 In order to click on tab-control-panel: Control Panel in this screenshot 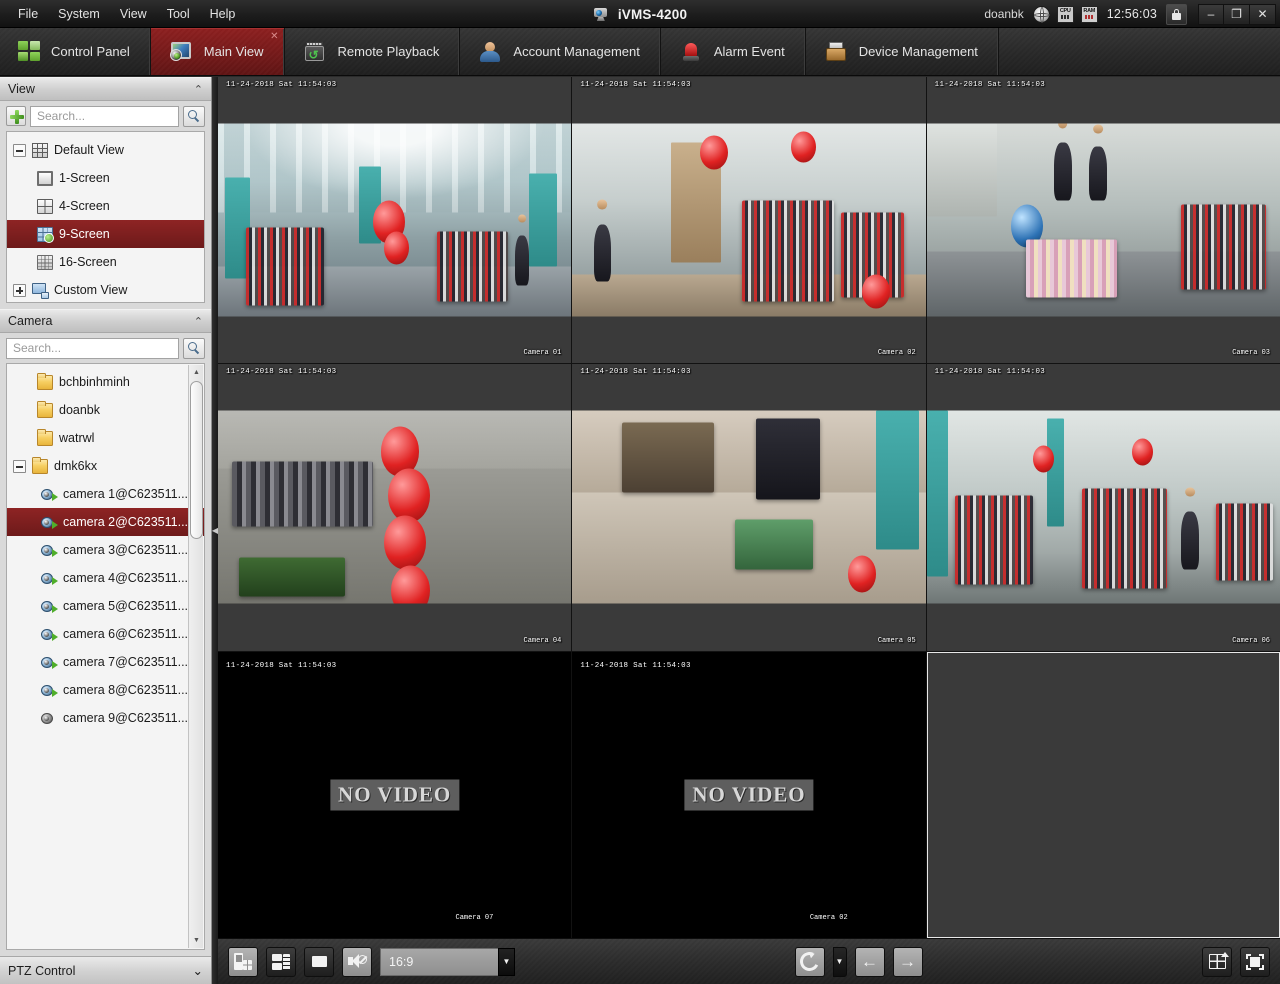, I will do `click(75, 51)`.